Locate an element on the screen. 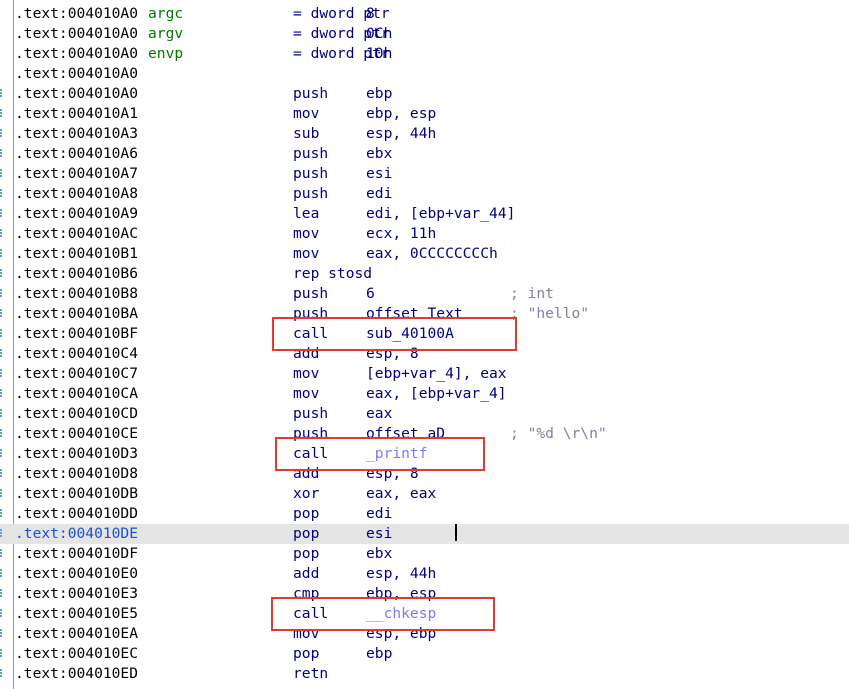 This screenshot has width=849, height=689. address: .text:004010A1 is located at coordinates (76, 114).